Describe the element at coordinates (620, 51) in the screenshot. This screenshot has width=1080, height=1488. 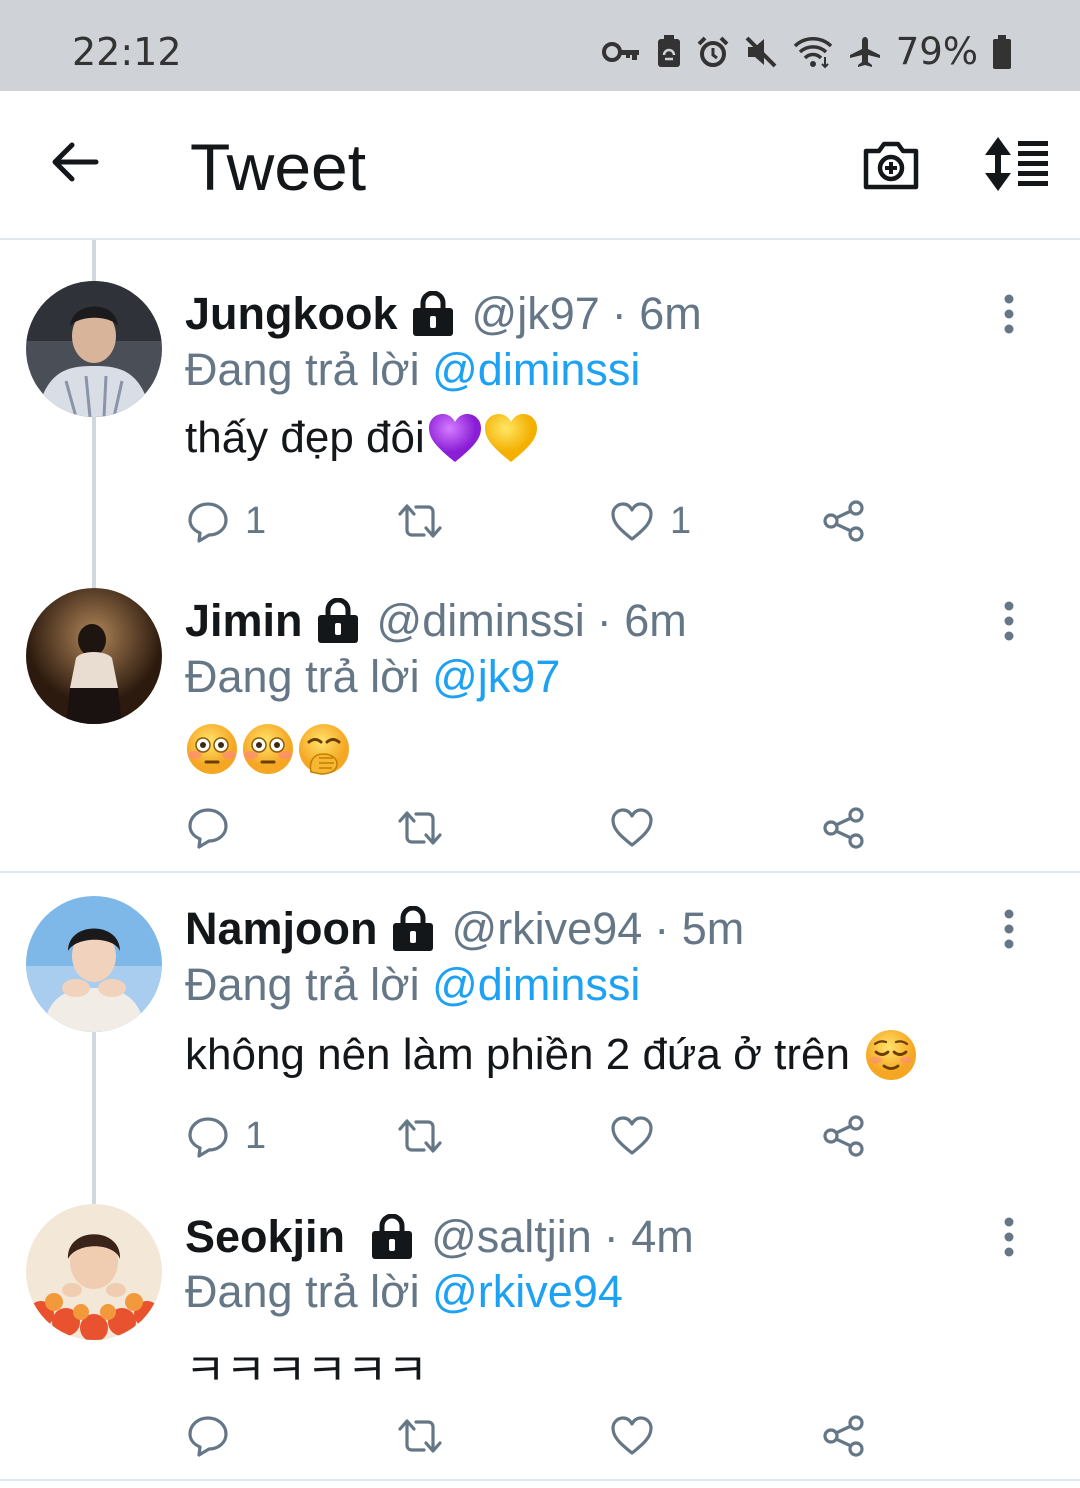
I see `vpn-key-icon` at that location.